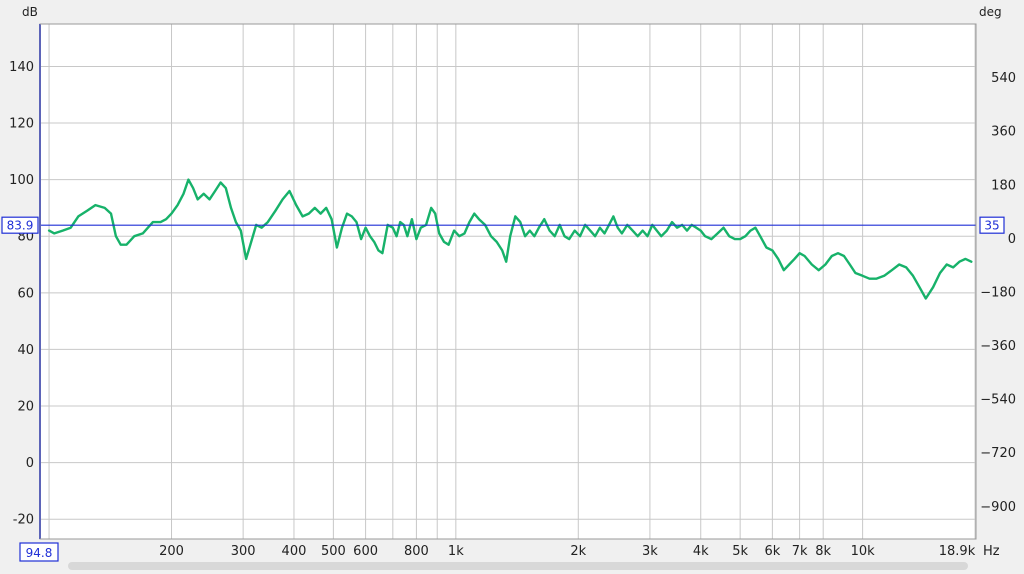  I want to click on y-right-tick-label-180: 180, so click(1003, 185).